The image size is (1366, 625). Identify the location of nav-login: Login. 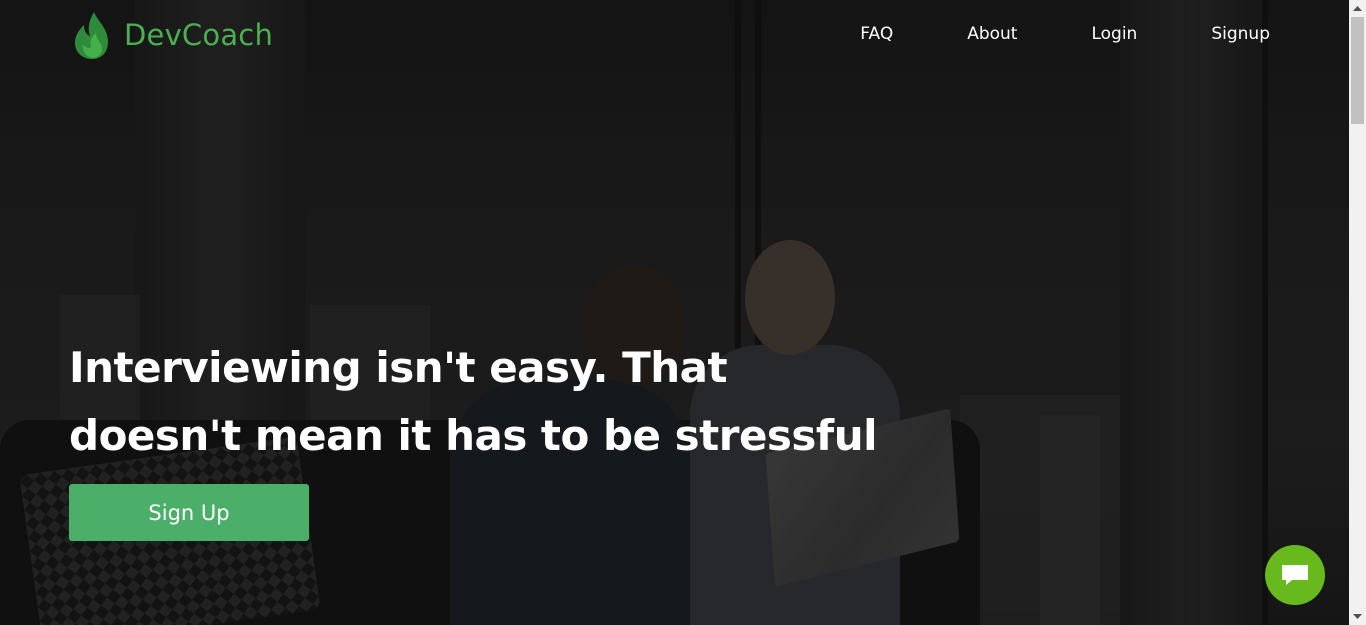
(1114, 34).